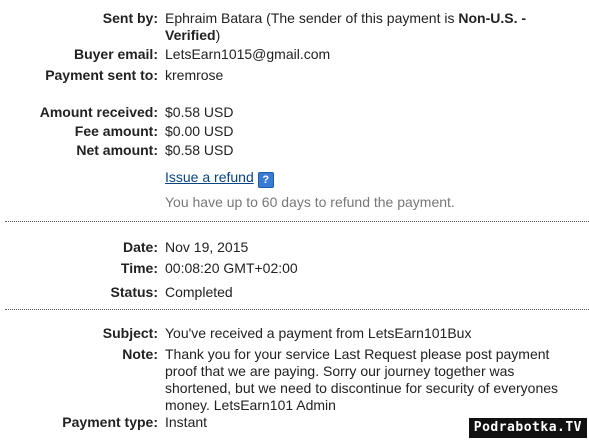 The image size is (589, 440). I want to click on fee-amount-label: Fee amount:, so click(116, 131).